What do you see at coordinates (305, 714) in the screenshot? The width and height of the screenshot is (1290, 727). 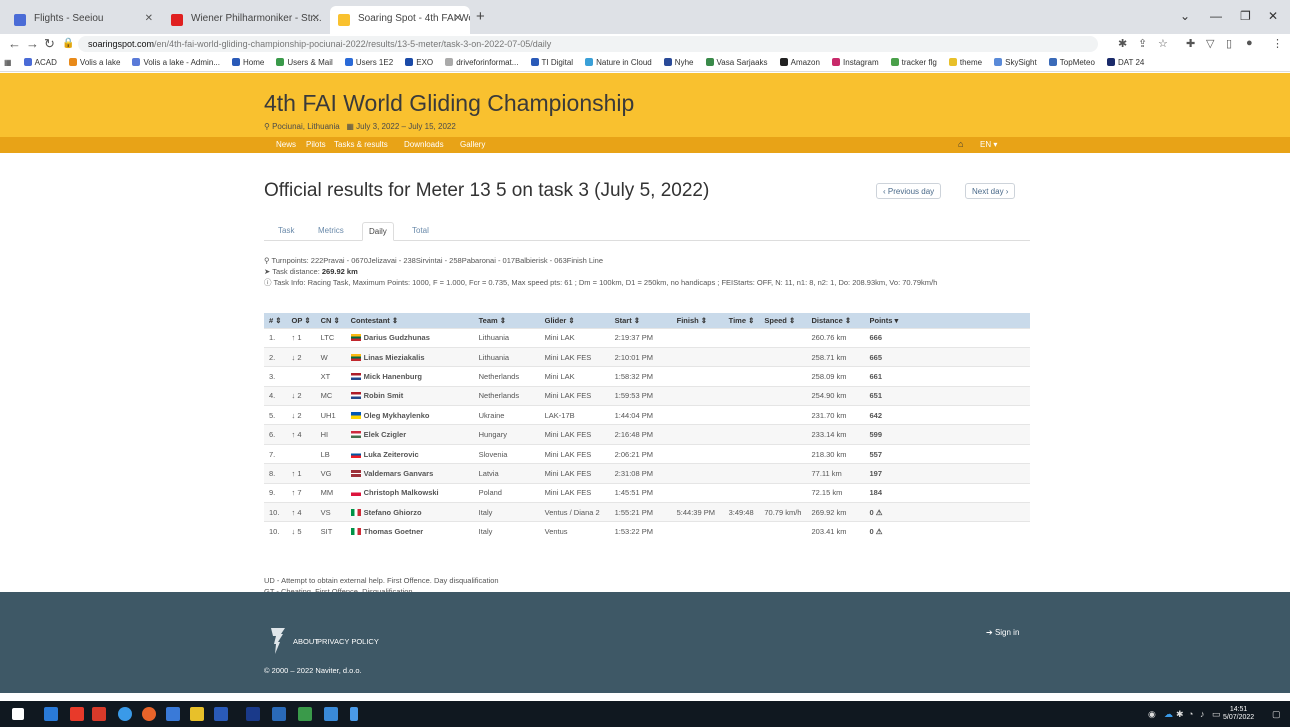 I see `excel-icon` at bounding box center [305, 714].